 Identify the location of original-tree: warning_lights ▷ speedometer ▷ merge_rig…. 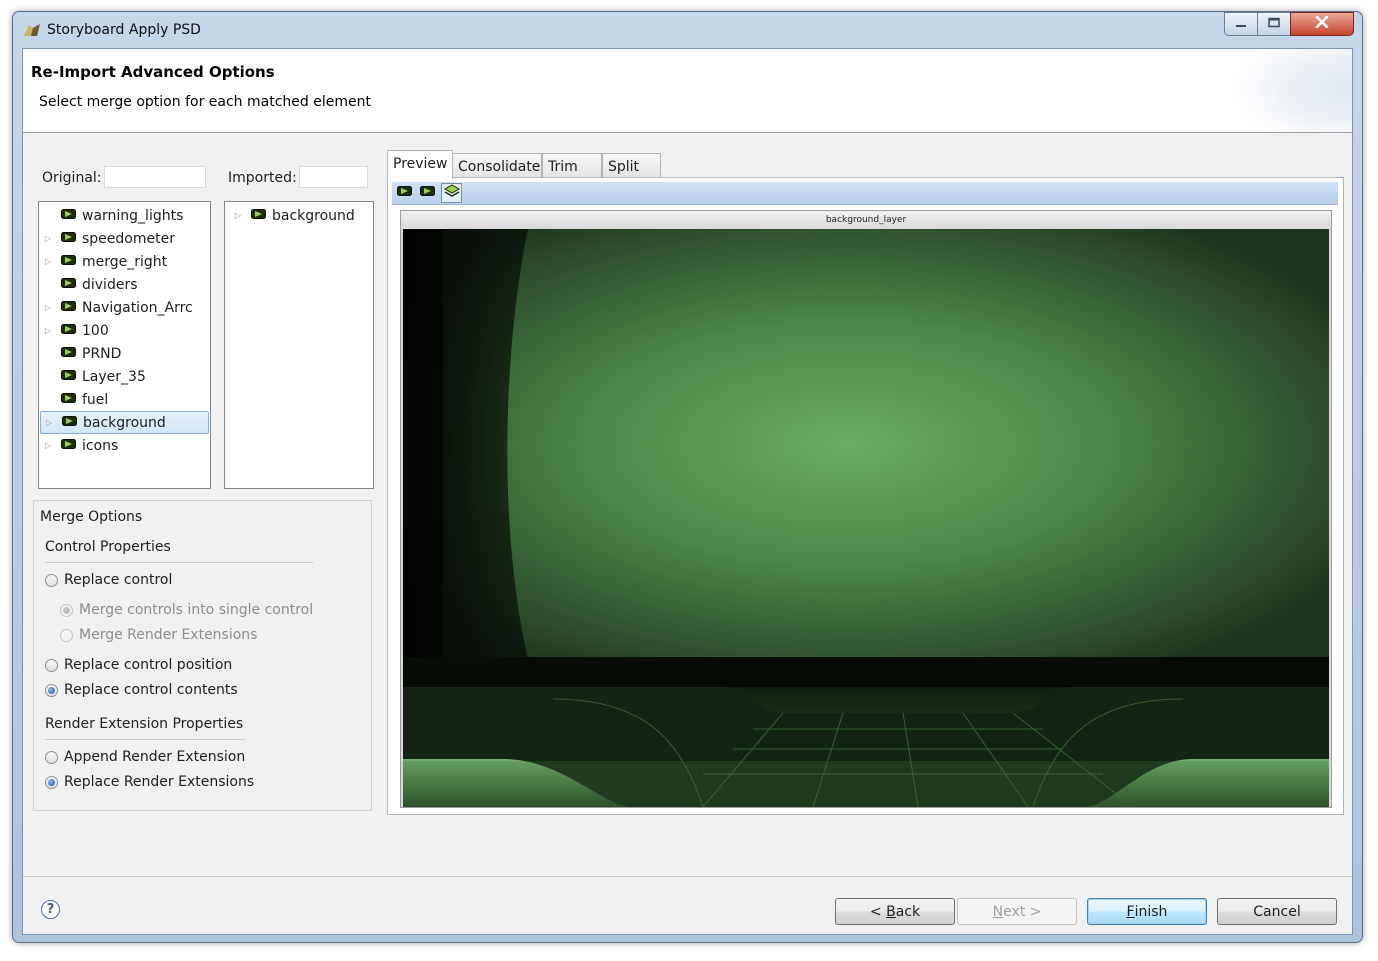
(124, 345).